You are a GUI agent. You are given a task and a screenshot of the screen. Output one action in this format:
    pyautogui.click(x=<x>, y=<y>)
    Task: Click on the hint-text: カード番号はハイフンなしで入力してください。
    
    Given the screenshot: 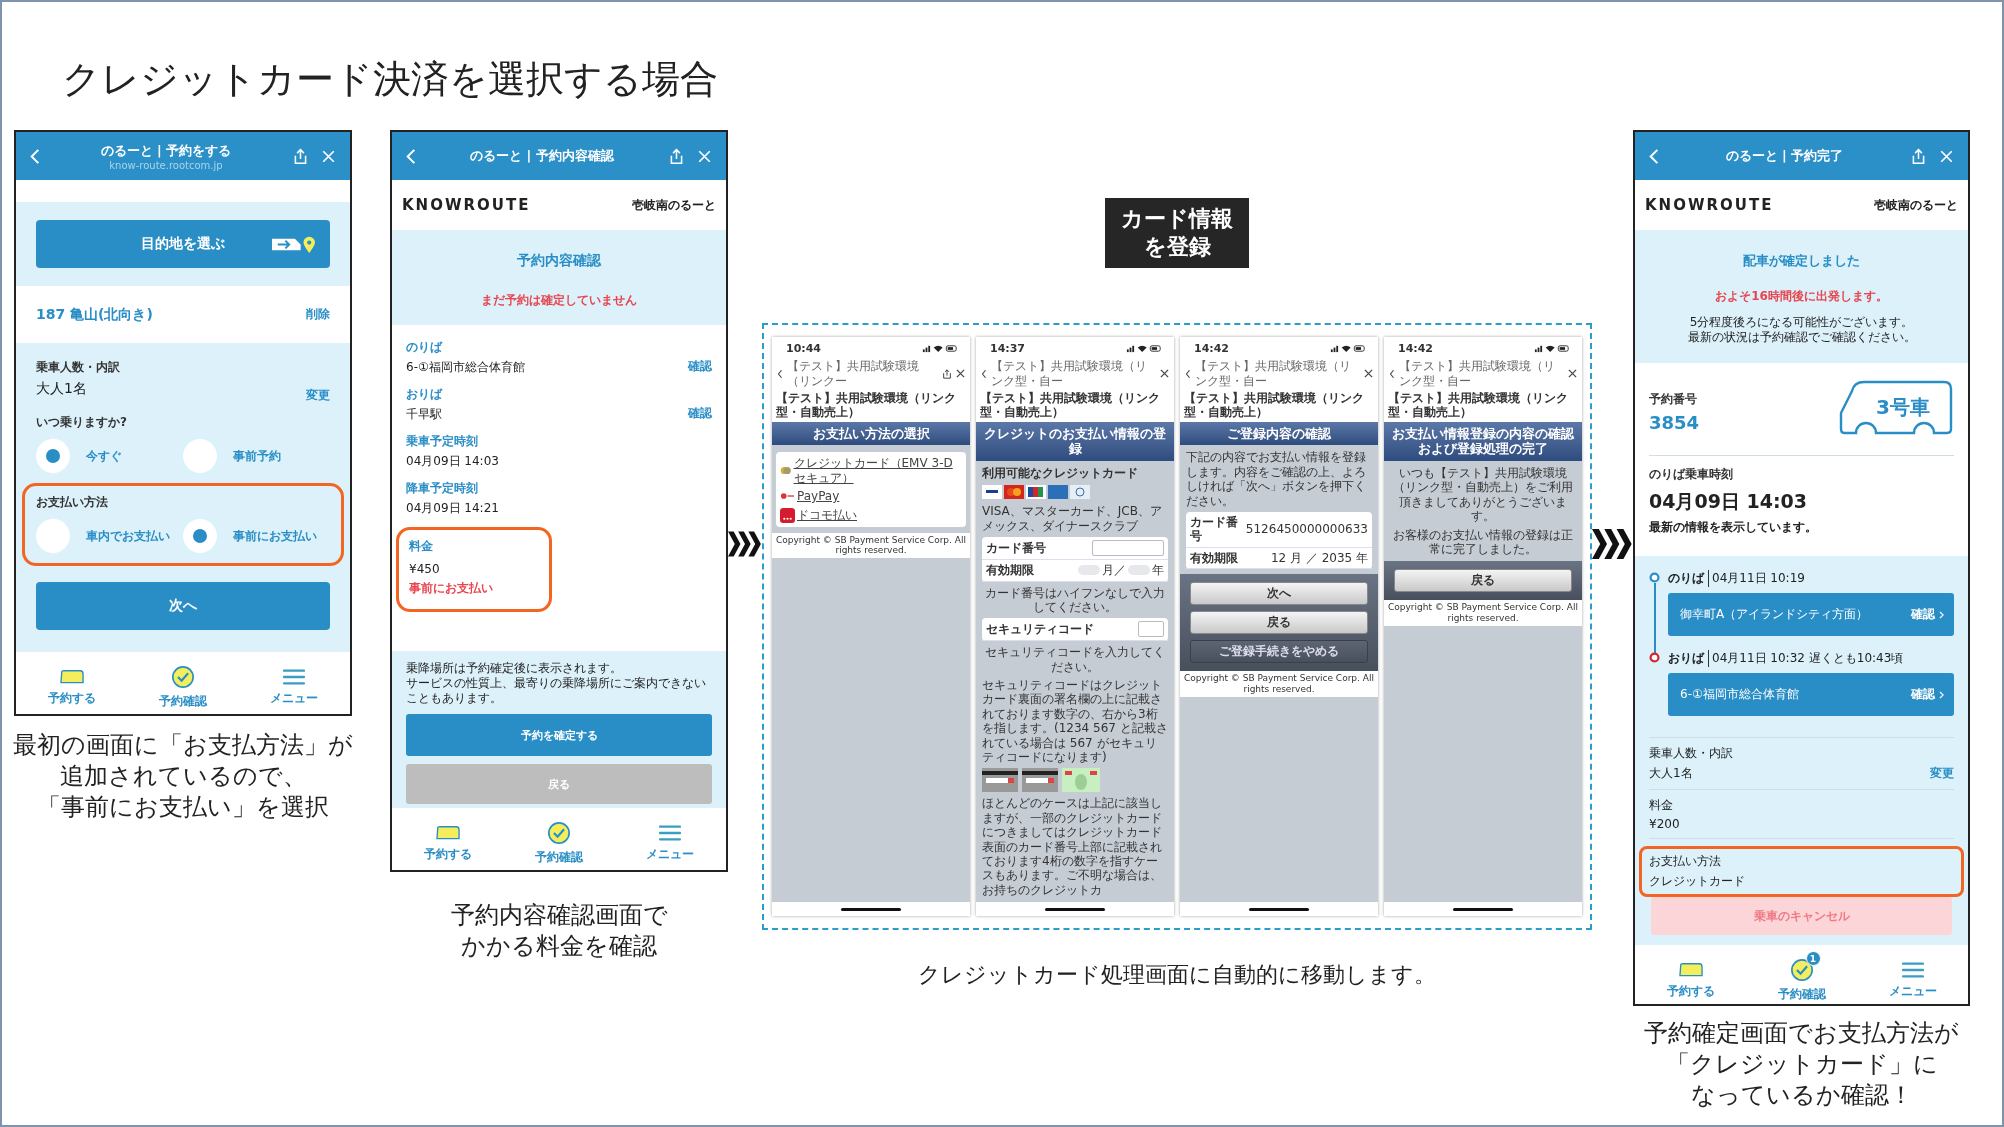 What is the action you would take?
    pyautogui.click(x=1075, y=600)
    